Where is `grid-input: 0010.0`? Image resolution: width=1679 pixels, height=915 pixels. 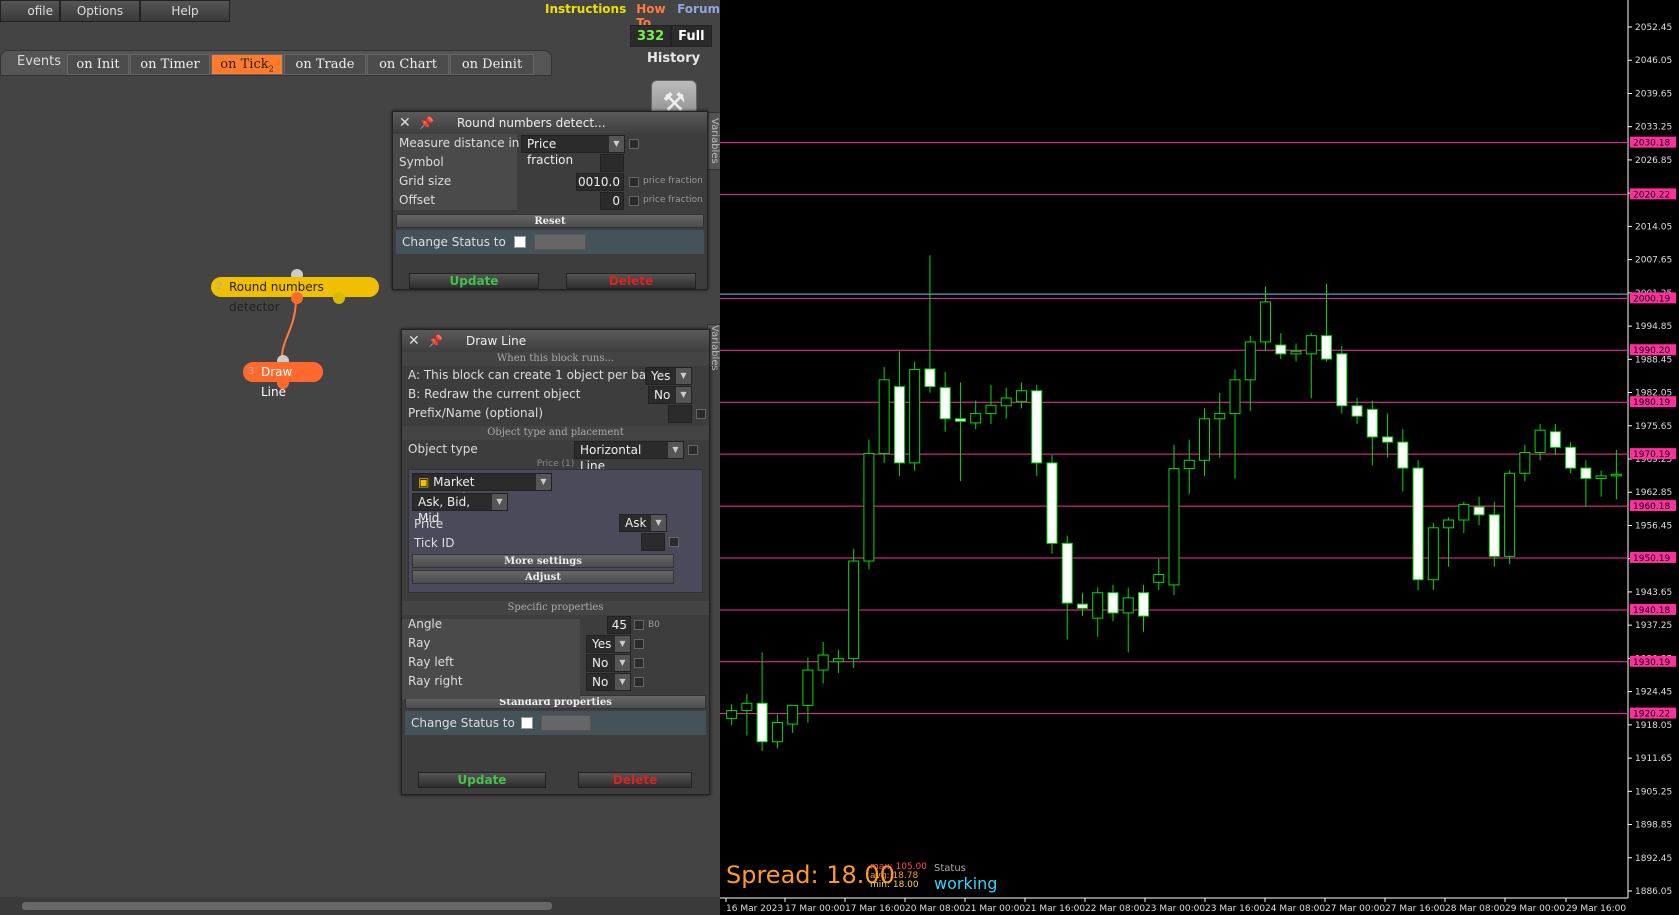
grid-input: 0010.0 is located at coordinates (600, 182).